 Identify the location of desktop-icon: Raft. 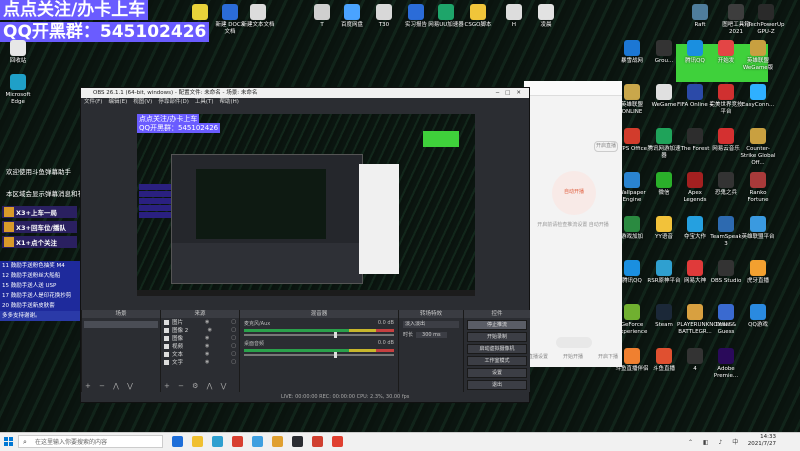
(700, 16).